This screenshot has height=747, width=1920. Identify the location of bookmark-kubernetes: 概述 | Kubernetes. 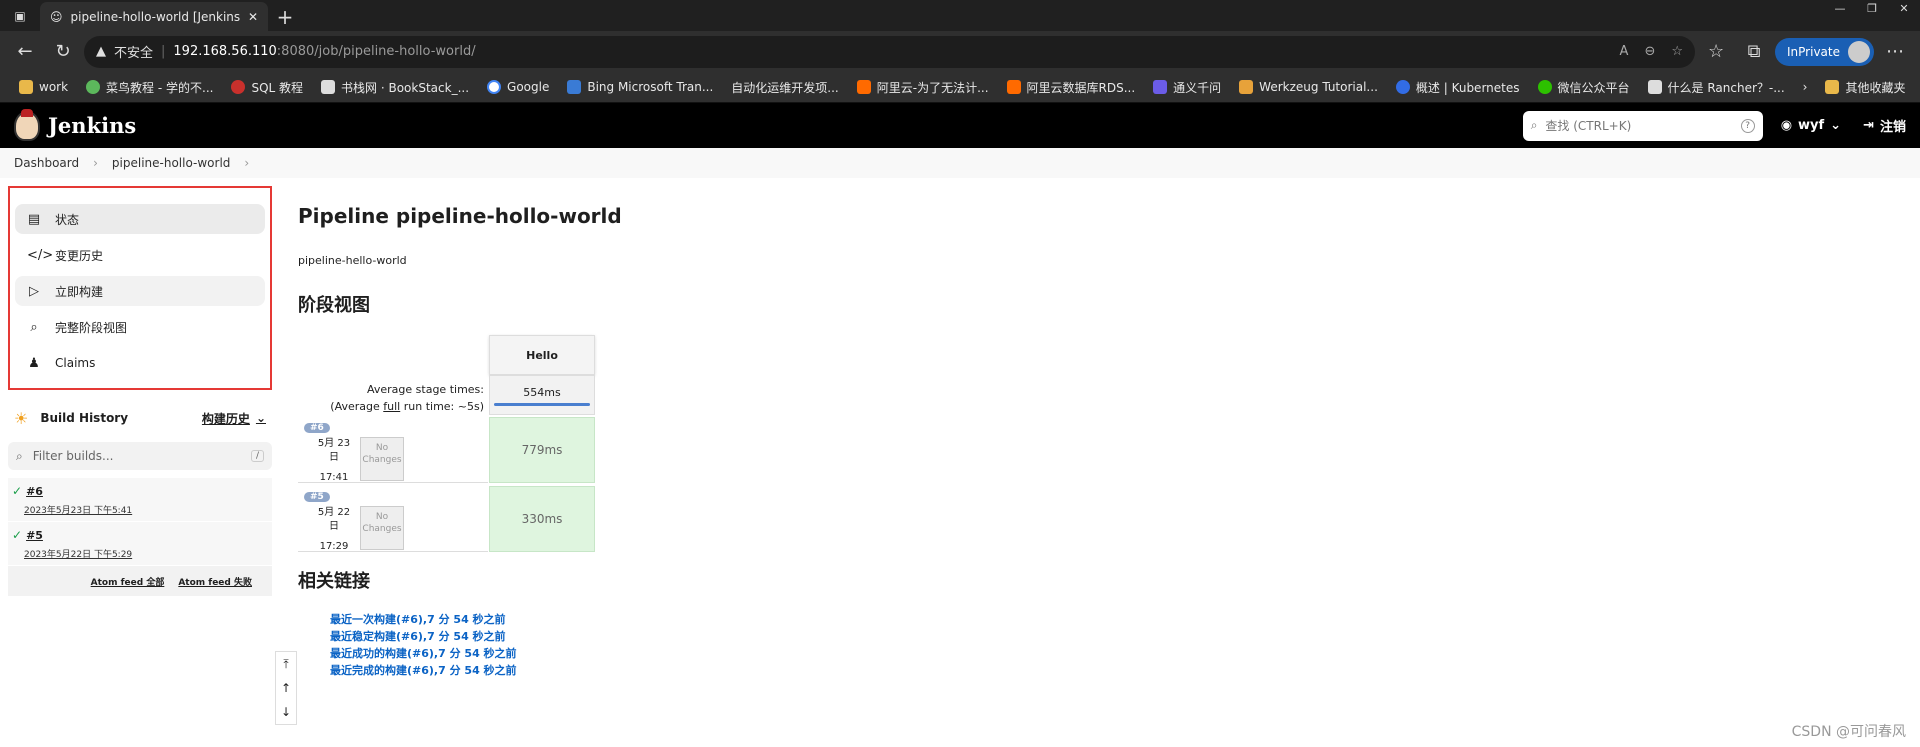
(1458, 87).